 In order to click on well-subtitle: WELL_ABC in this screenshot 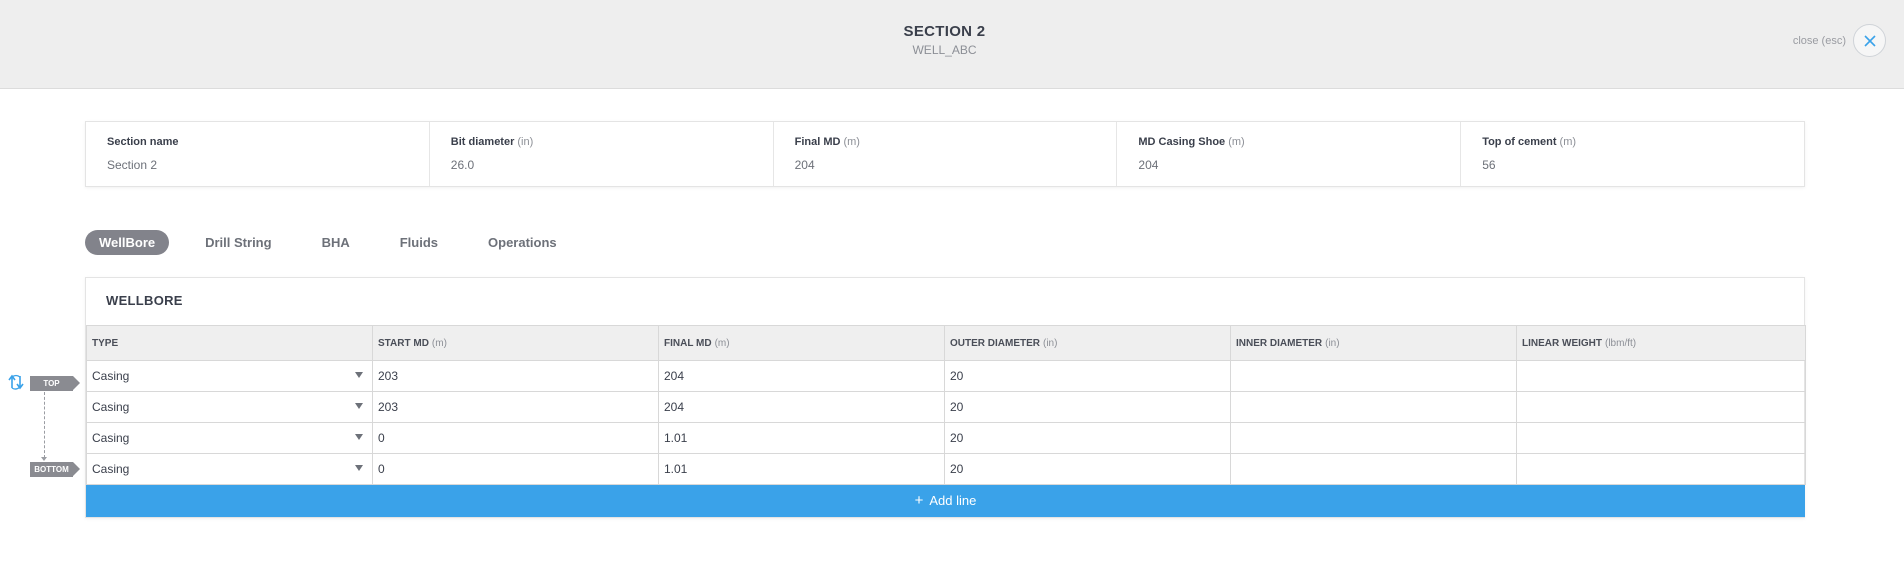, I will do `click(944, 50)`.